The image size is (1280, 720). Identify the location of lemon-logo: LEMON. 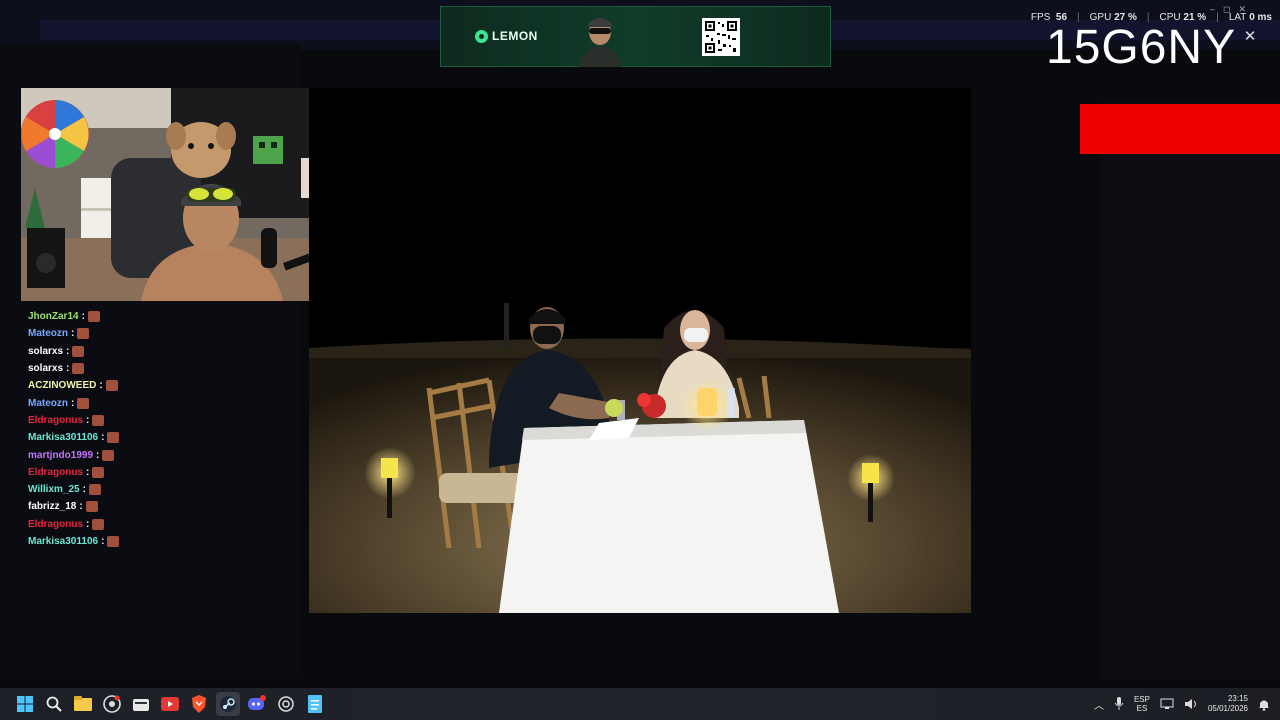
(506, 36).